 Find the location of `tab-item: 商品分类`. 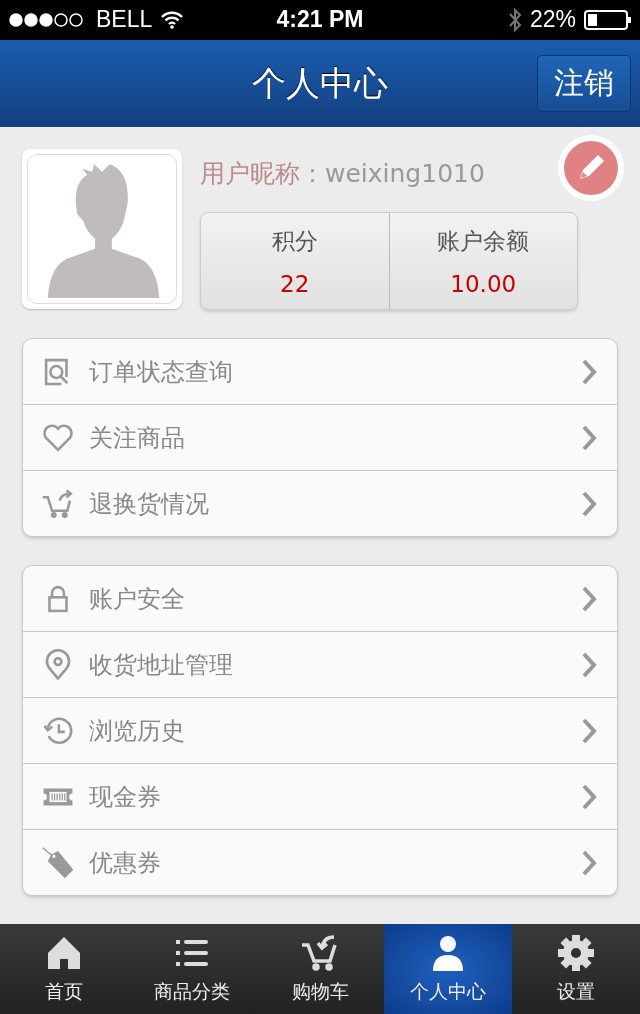

tab-item: 商品分类 is located at coordinates (192, 969).